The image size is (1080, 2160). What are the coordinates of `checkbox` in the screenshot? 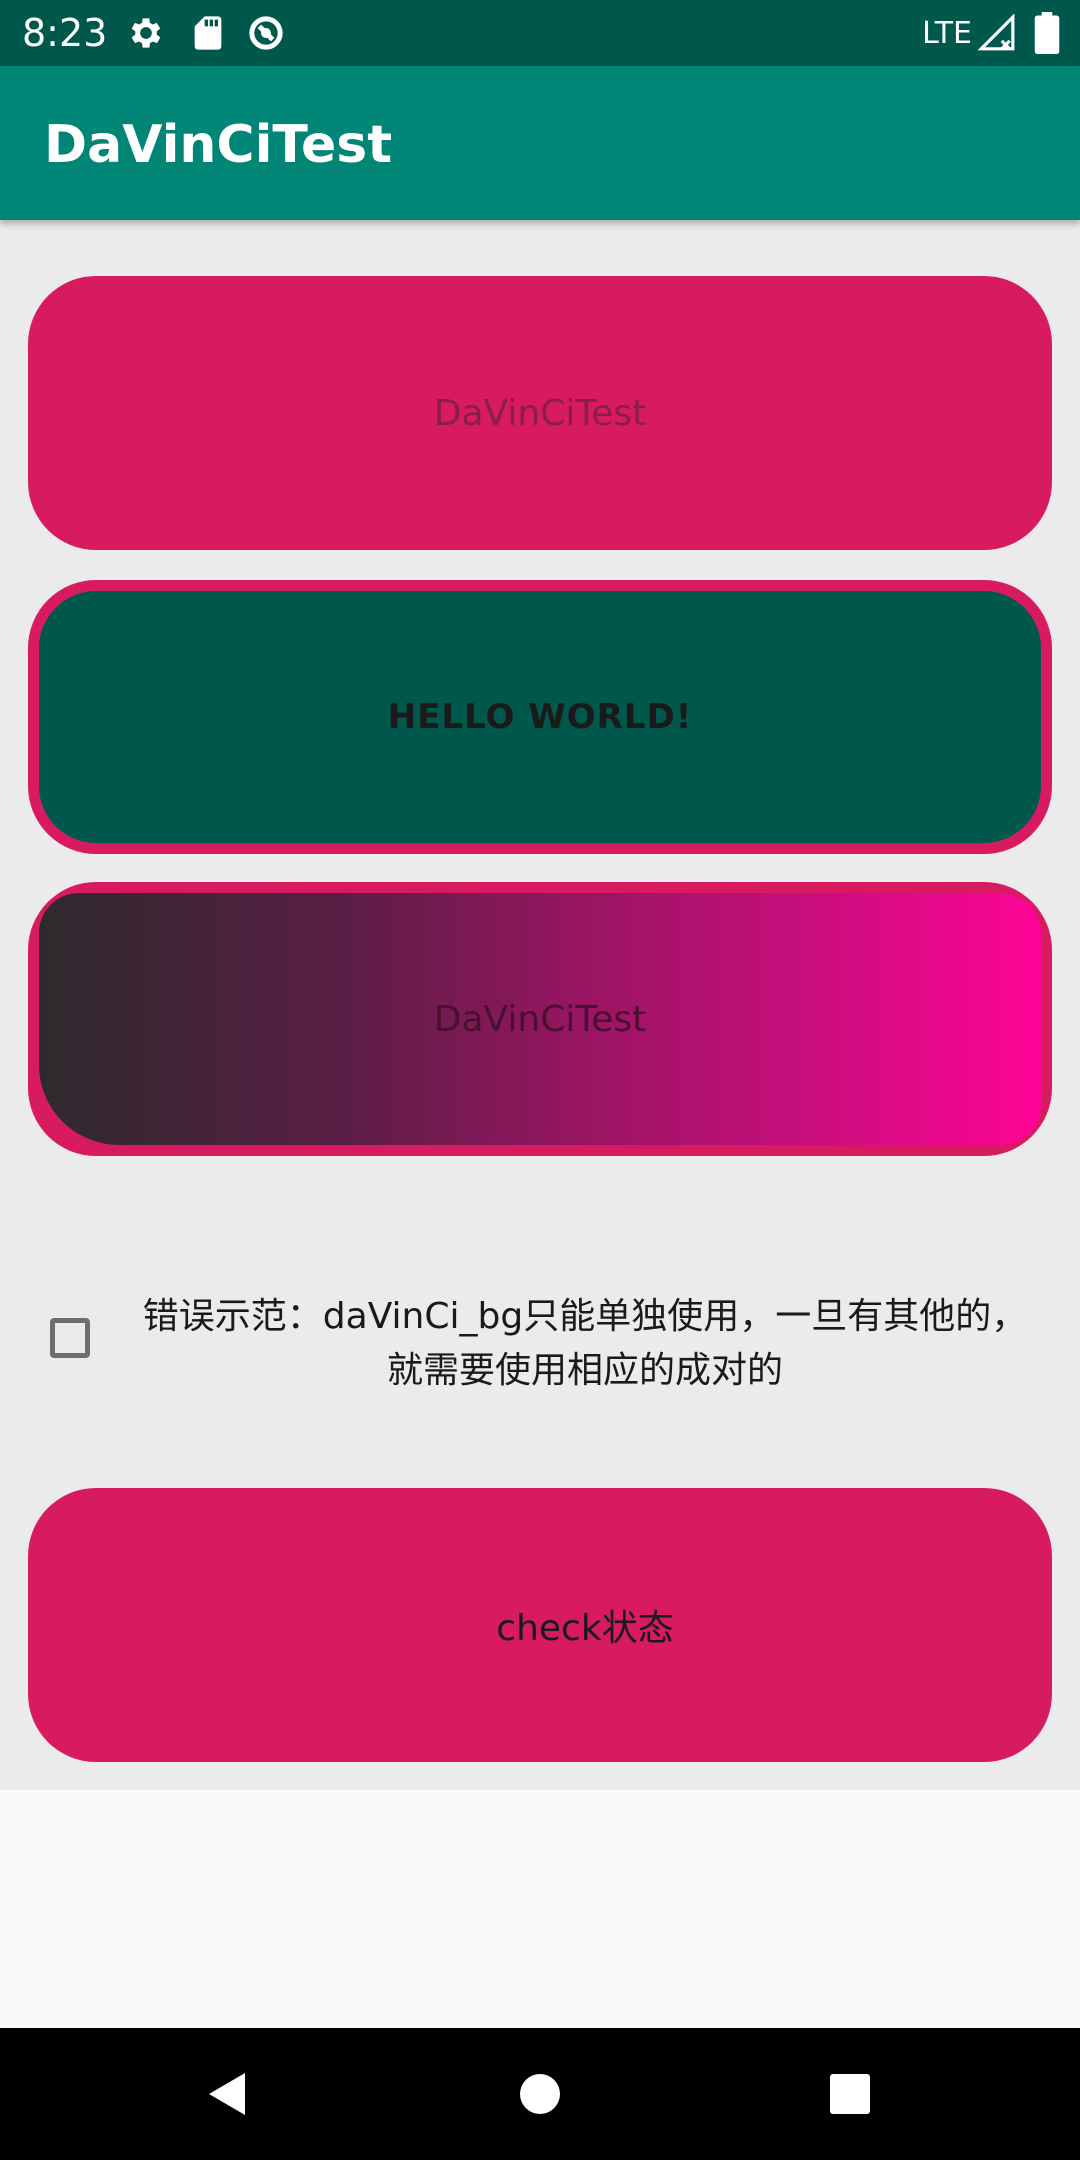 It's located at (70, 1338).